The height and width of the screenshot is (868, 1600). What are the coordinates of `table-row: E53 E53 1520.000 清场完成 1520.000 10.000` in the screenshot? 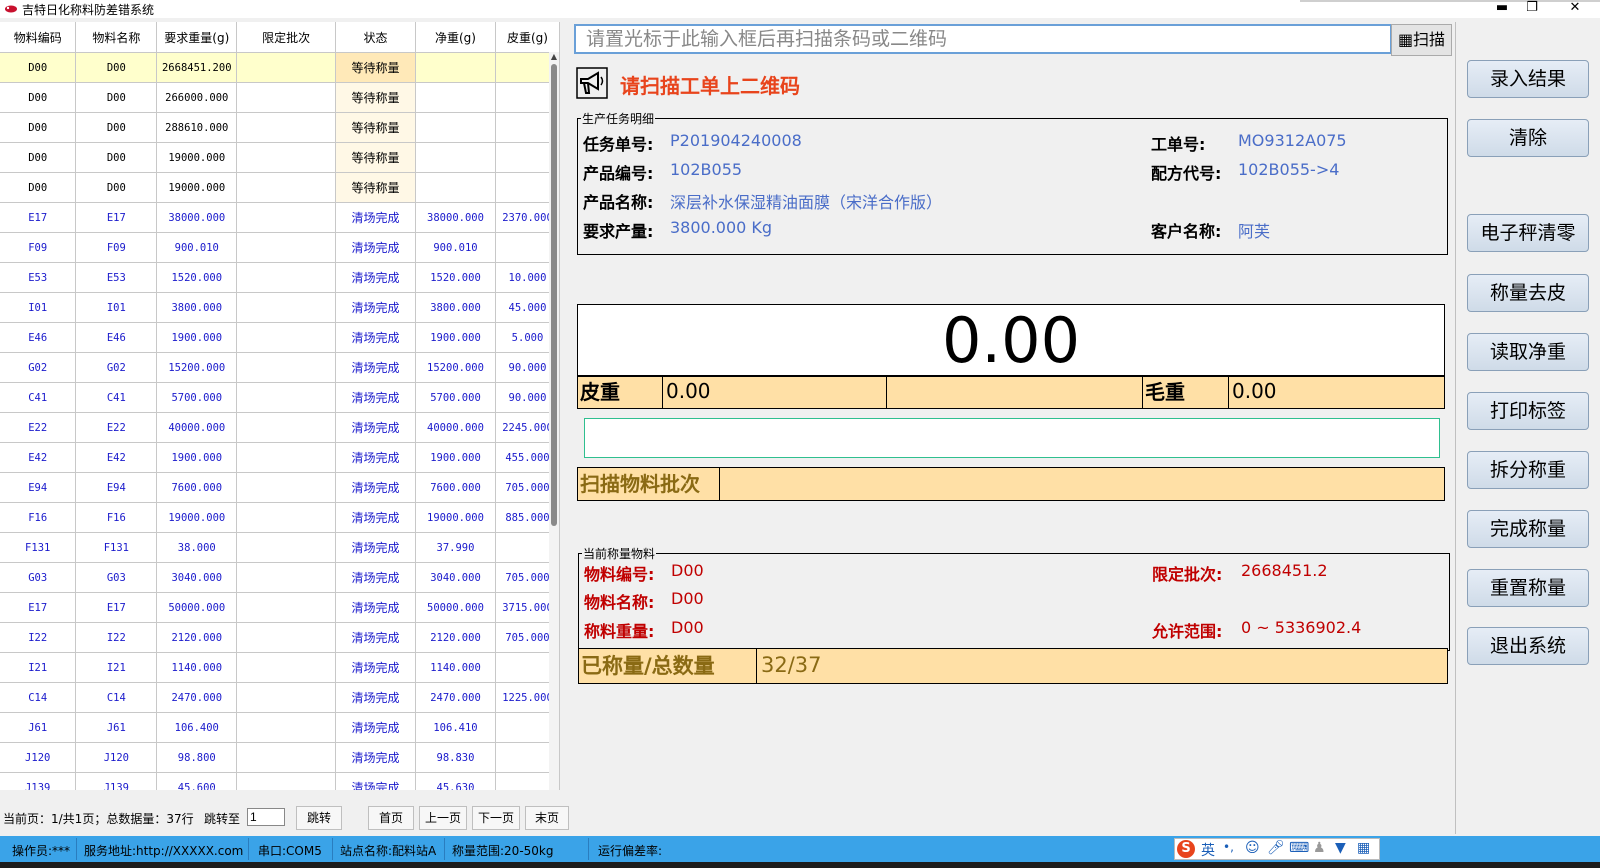 It's located at (280, 277).